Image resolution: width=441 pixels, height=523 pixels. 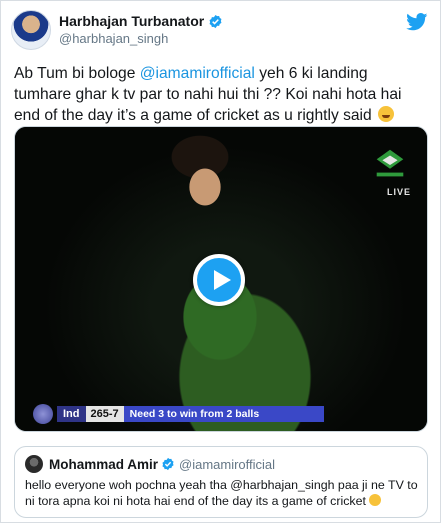 I want to click on scoreboard: Ind 265-7 Need 3 to win from 2 balls, so click(x=198, y=414).